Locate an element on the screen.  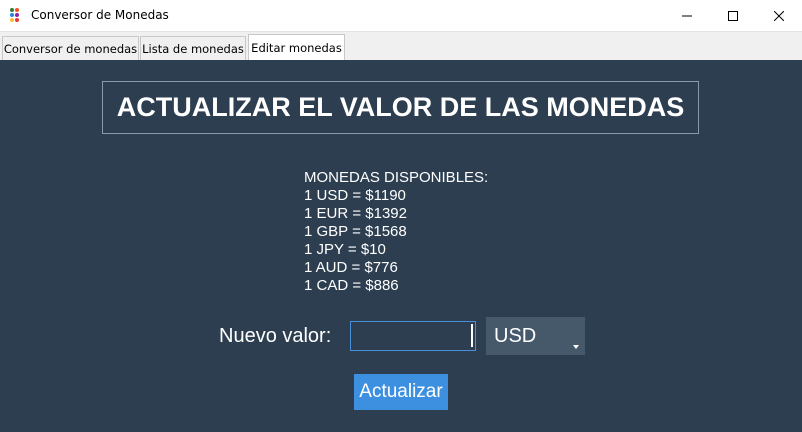
currency-select: USD is located at coordinates (535, 336).